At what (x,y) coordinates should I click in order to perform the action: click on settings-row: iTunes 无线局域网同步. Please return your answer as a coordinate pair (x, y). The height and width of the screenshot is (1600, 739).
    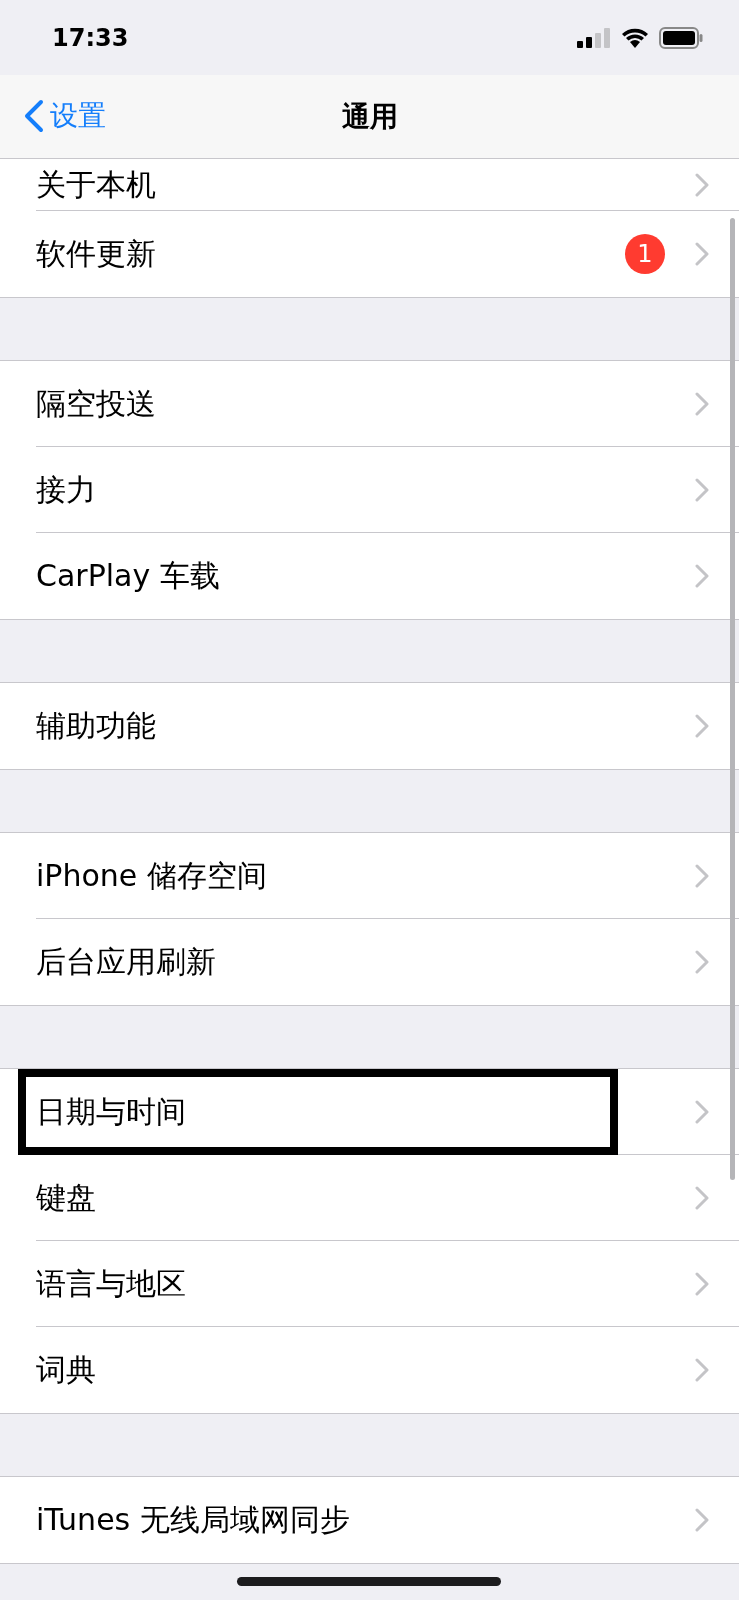
    Looking at the image, I should click on (369, 1520).